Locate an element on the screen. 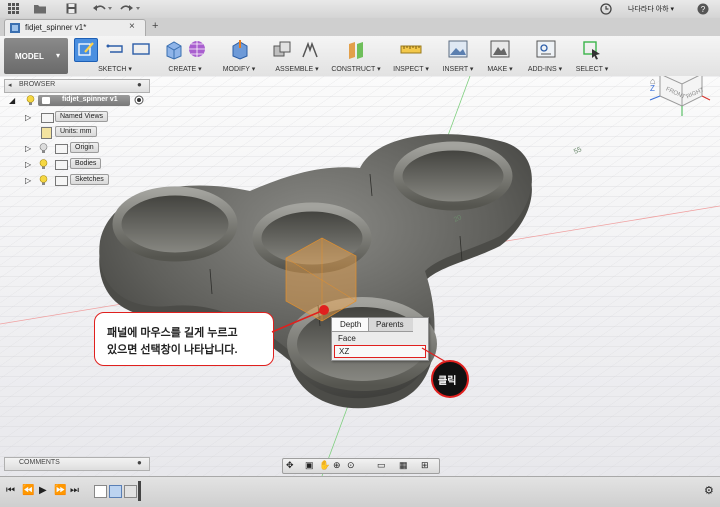  new-component-icon is located at coordinates (282, 51).